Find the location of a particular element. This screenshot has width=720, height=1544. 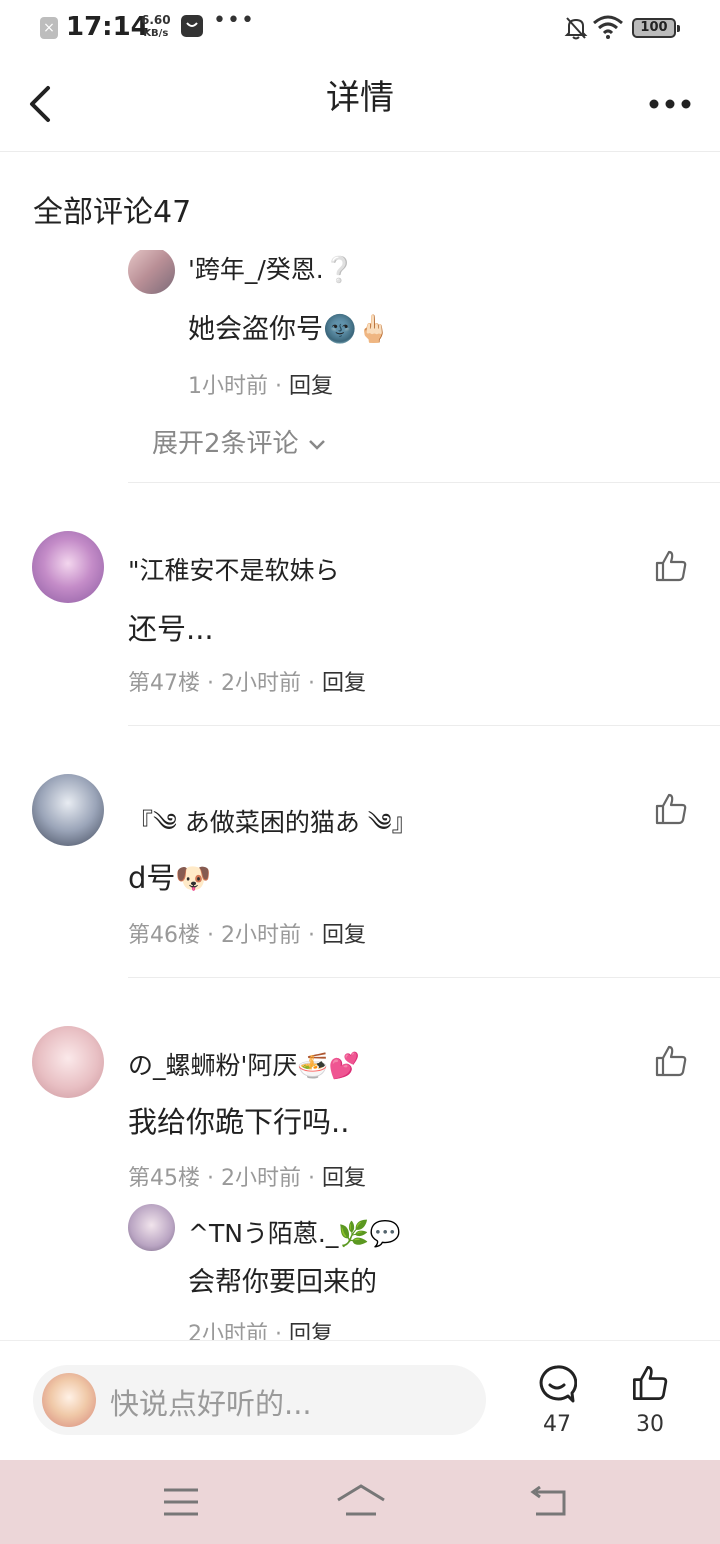

menu-icon is located at coordinates (181, 1502).